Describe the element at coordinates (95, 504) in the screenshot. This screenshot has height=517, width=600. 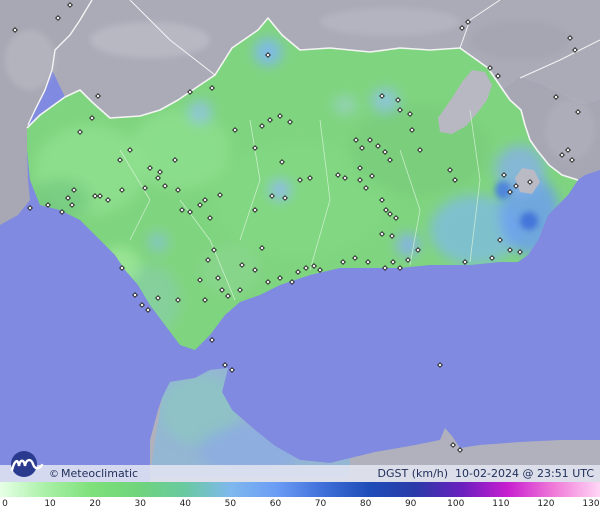
I see `scale-tick-label: 20` at that location.